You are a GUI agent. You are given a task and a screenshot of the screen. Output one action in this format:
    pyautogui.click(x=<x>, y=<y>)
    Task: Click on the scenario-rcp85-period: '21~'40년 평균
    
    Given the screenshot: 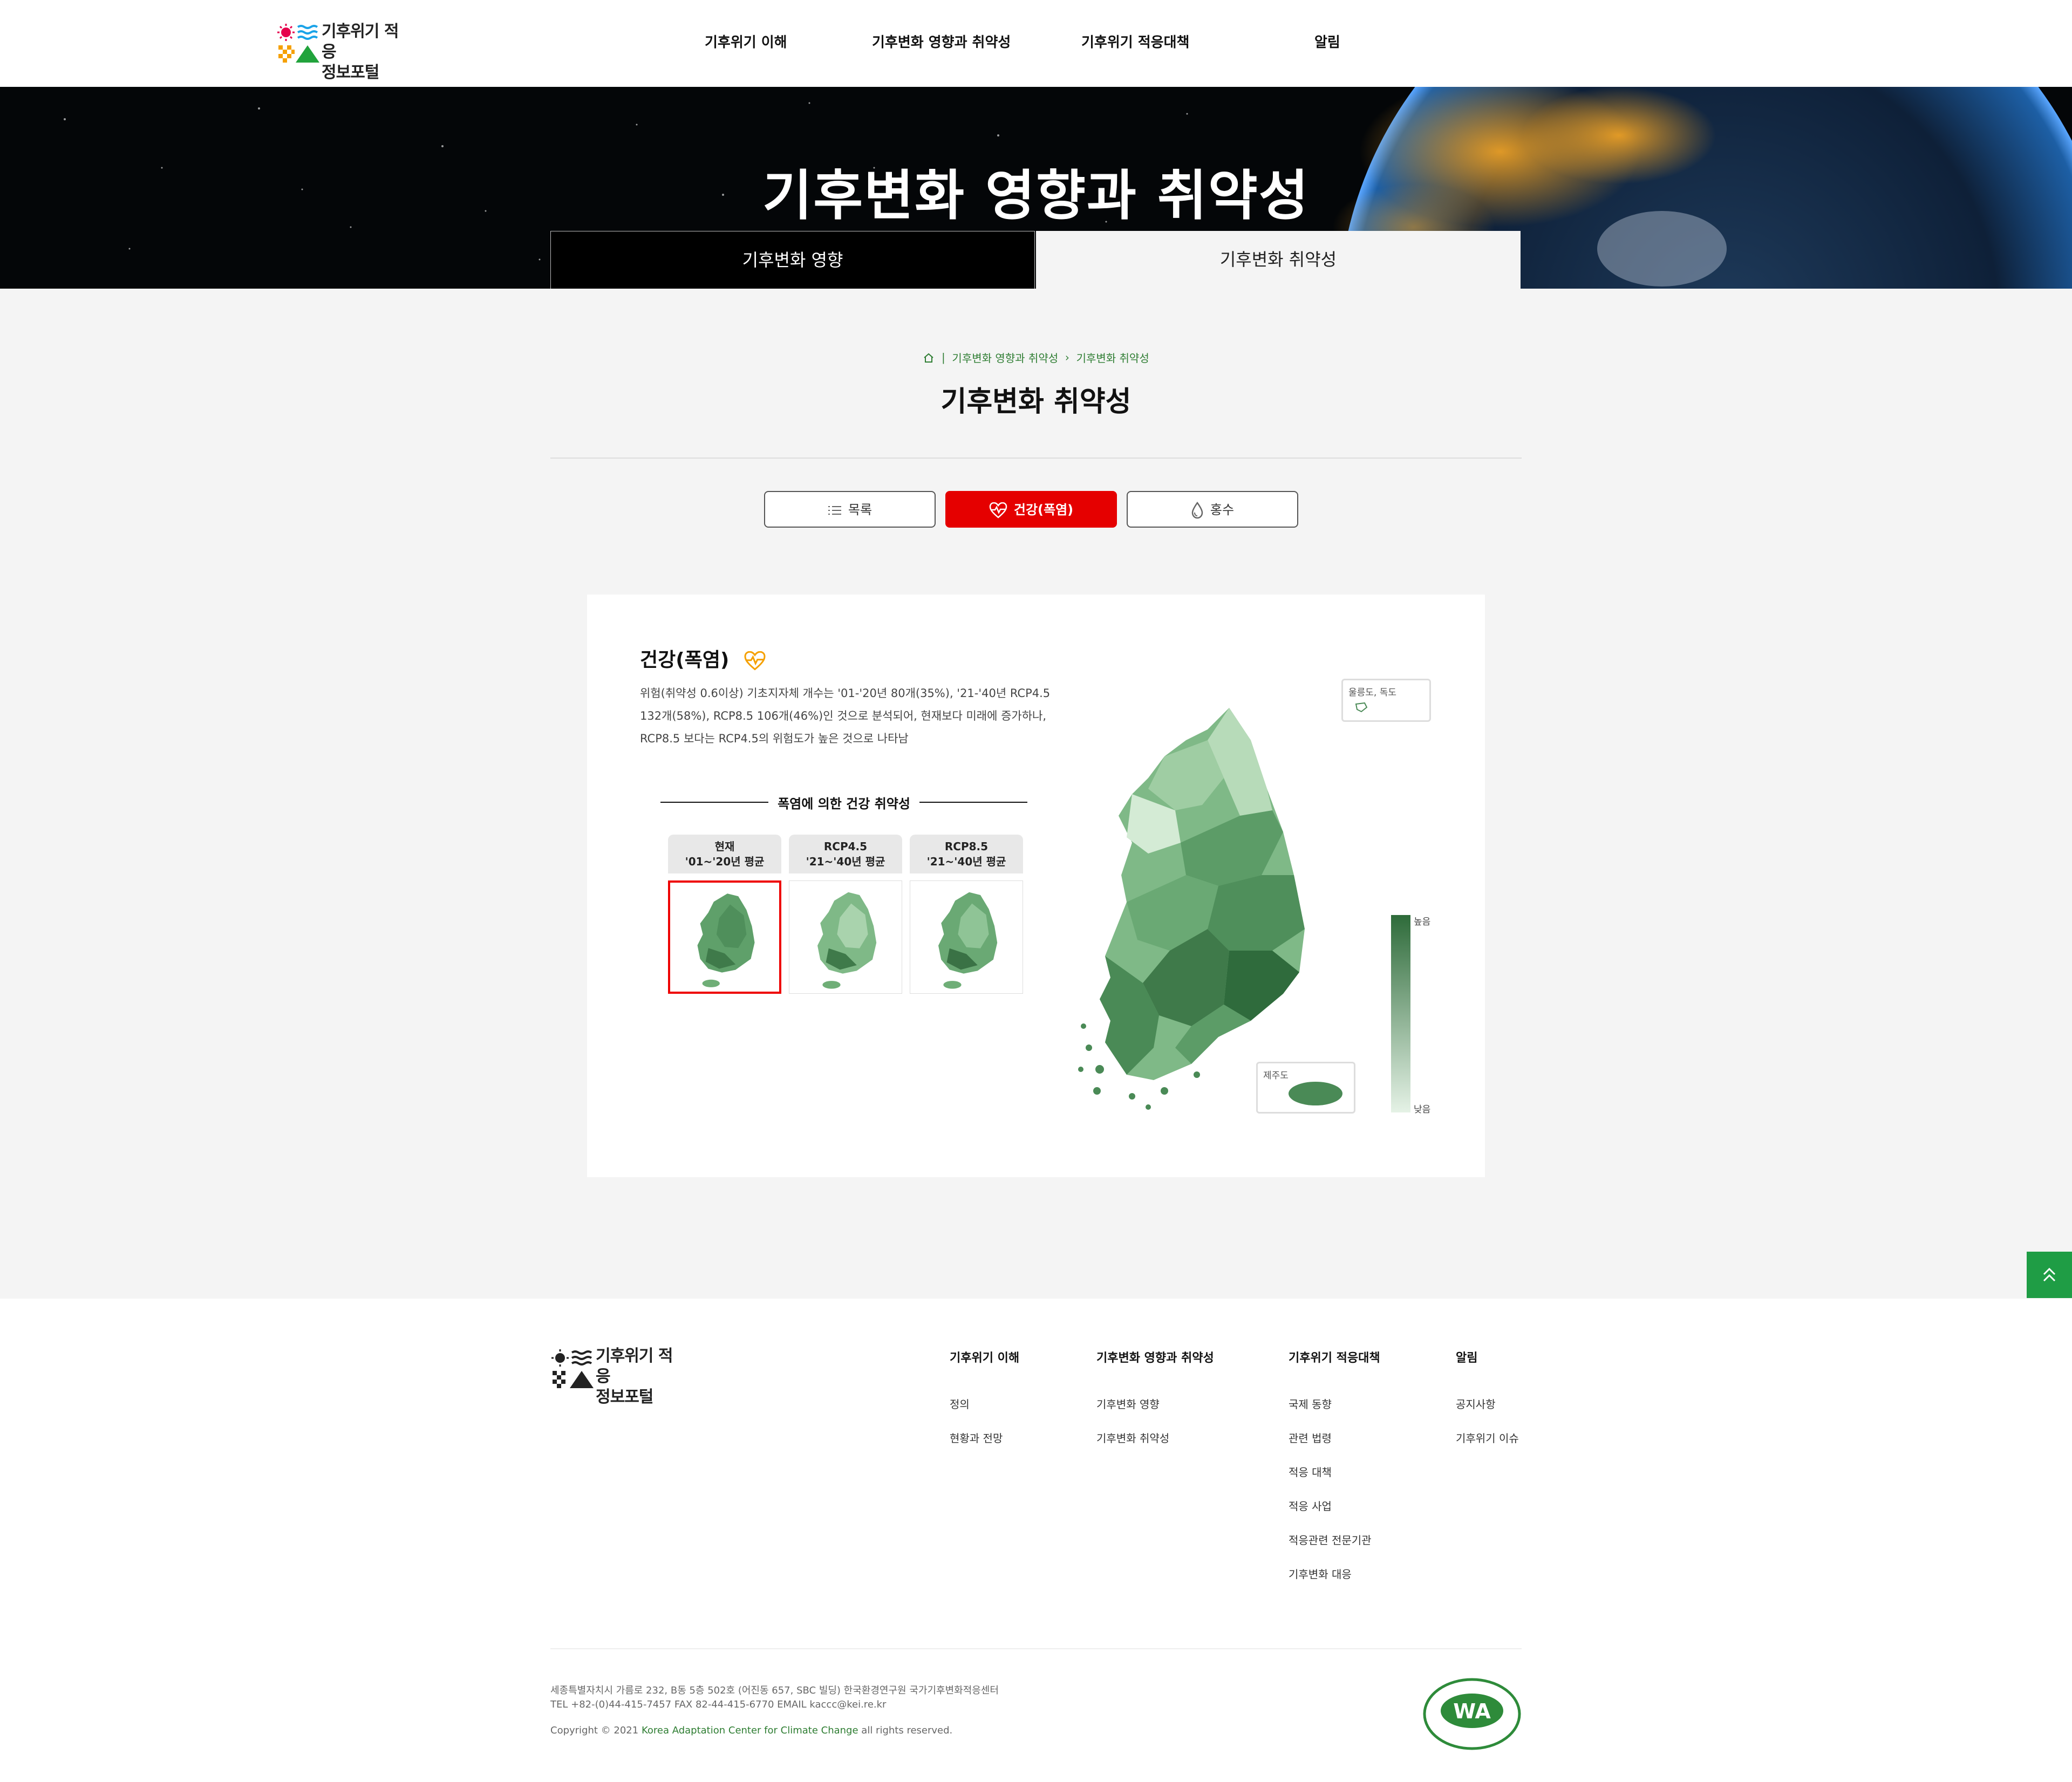 What is the action you would take?
    pyautogui.click(x=966, y=861)
    